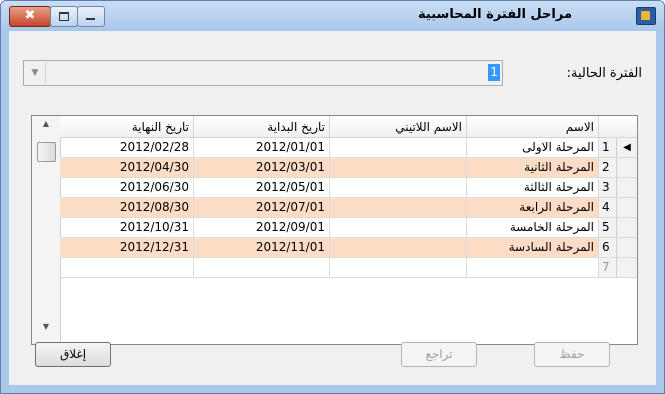 Image resolution: width=665 pixels, height=394 pixels. What do you see at coordinates (627, 148) in the screenshot?
I see `current-row-indicator-icon: ◀` at bounding box center [627, 148].